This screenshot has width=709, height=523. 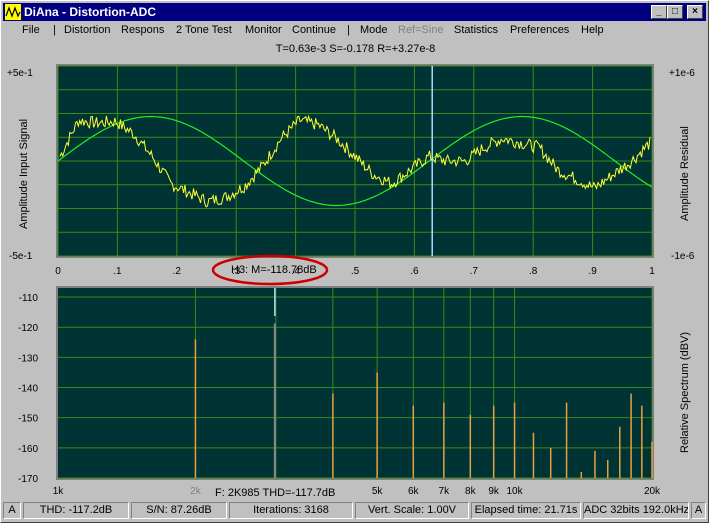 I want to click on spectrum-y-tick-label: -130, so click(x=28, y=358).